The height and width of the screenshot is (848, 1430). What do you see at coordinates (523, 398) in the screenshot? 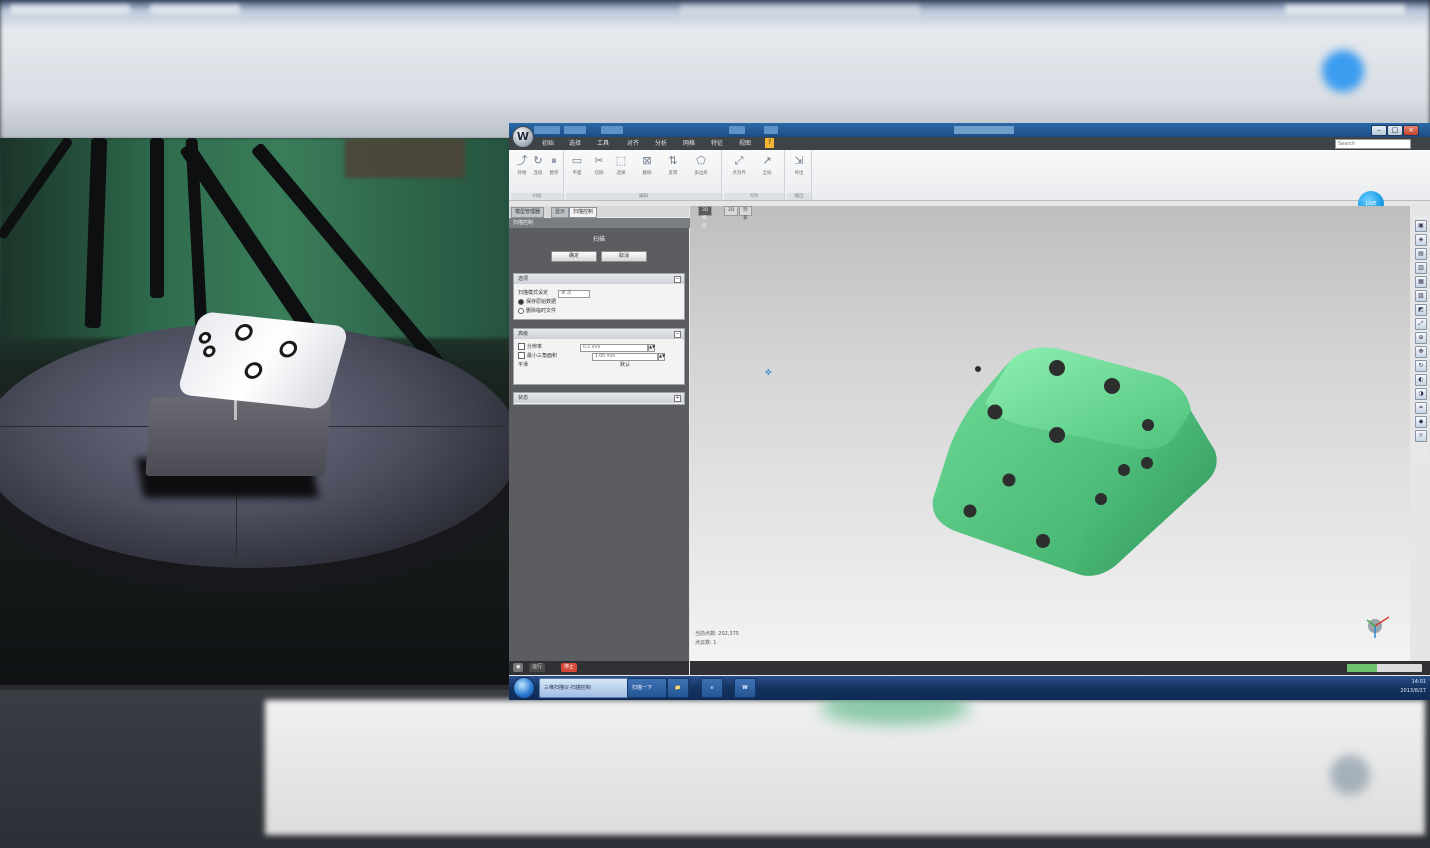
I see `section-title: 状态` at bounding box center [523, 398].